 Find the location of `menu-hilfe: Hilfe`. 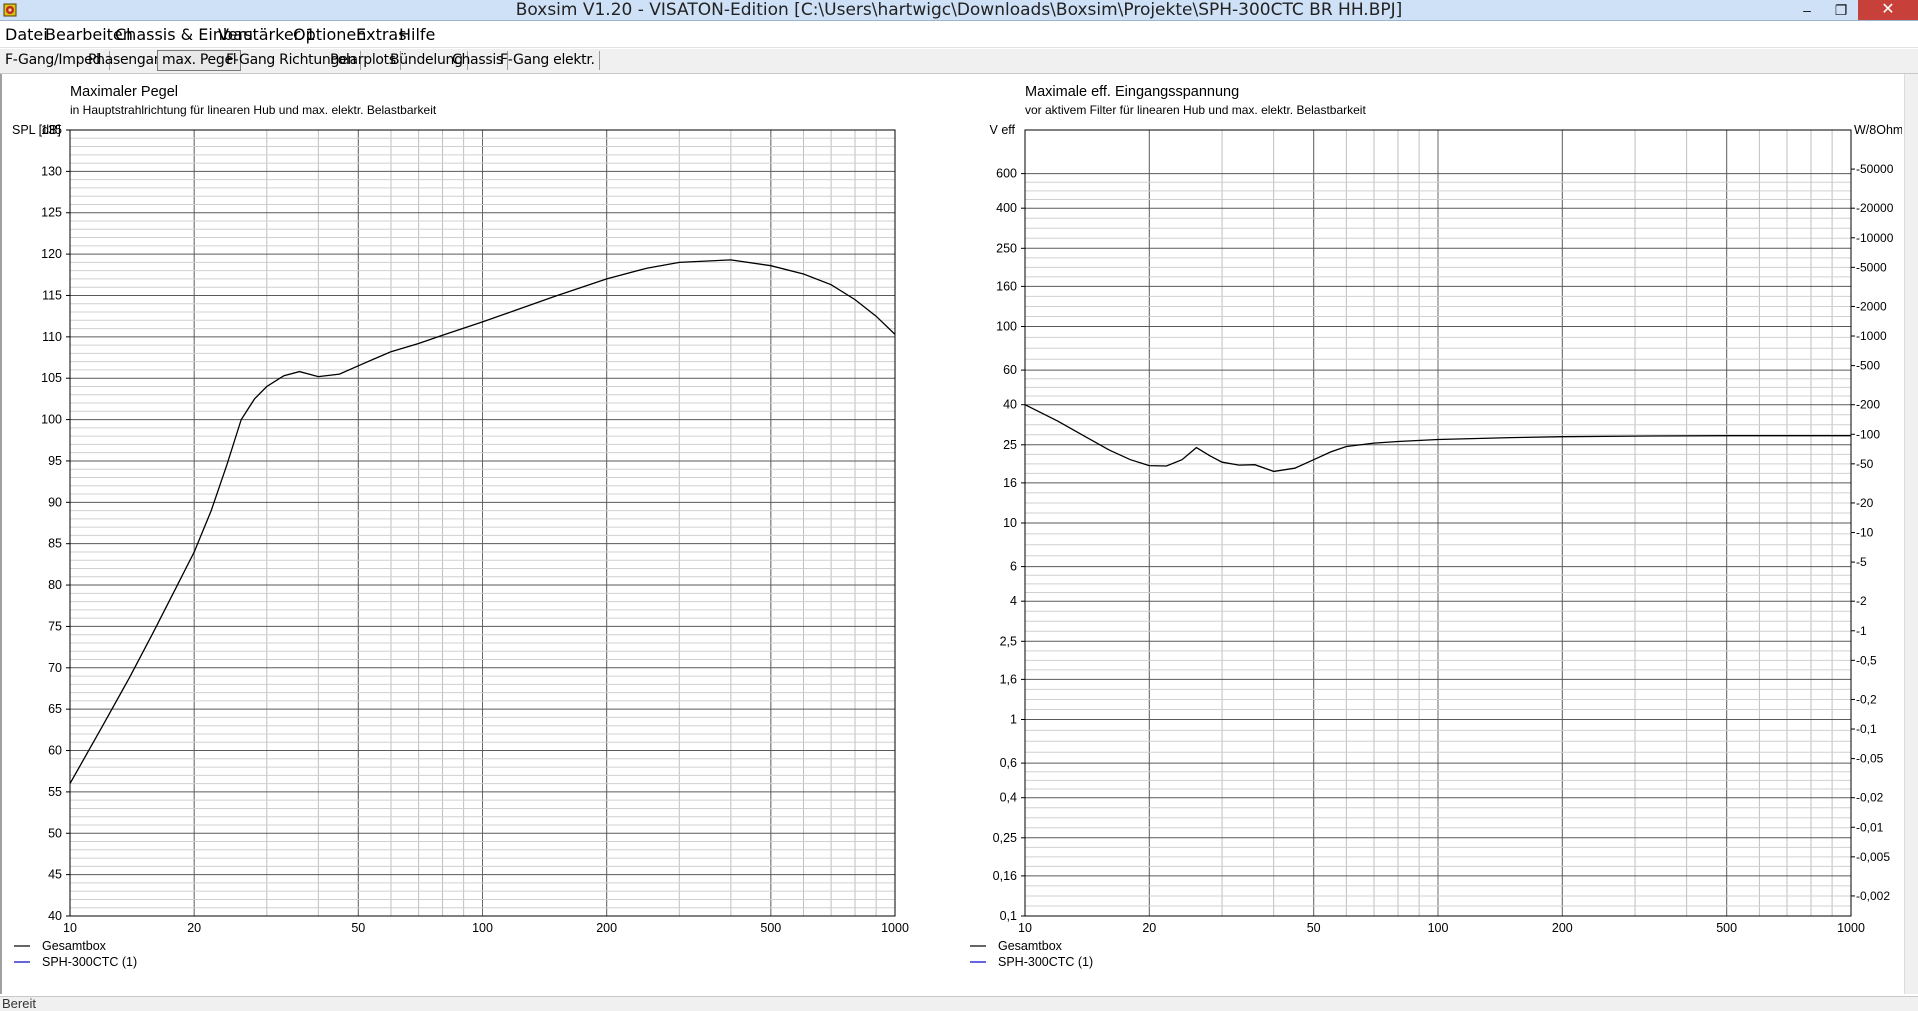

menu-hilfe: Hilfe is located at coordinates (417, 34).